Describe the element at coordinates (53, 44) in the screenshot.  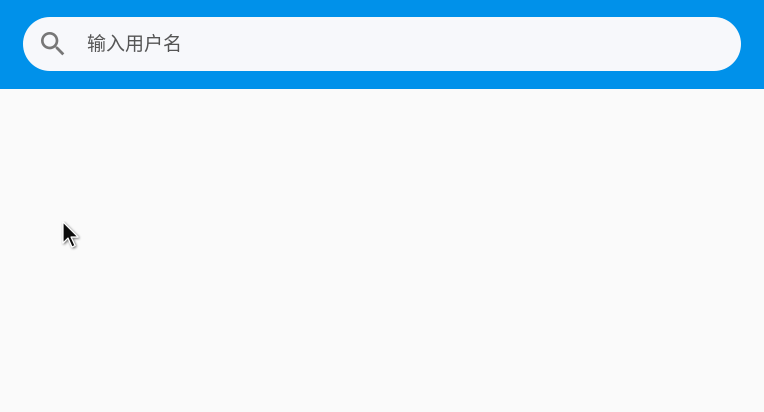
I see `search-icon` at that location.